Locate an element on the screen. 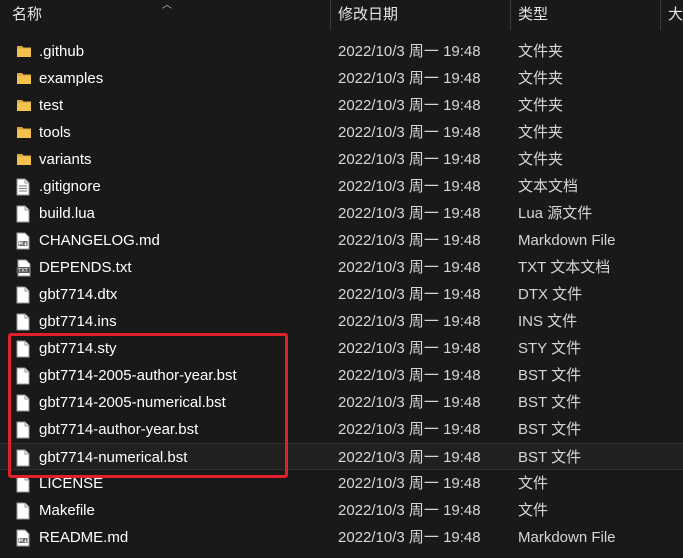  file-name: gbt7714-2005-author-year.bst is located at coordinates (138, 375).